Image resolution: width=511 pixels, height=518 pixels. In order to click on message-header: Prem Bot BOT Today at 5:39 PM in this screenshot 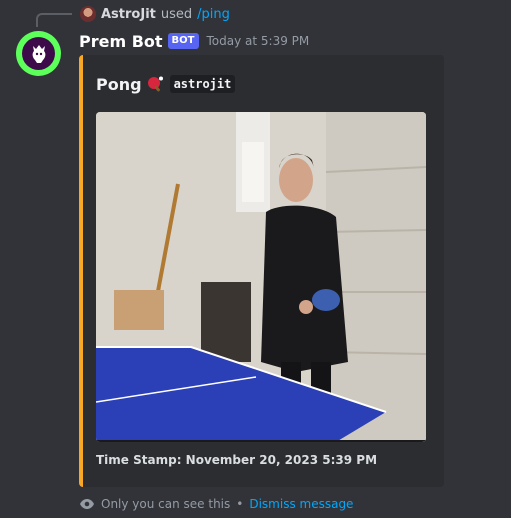, I will do `click(194, 41)`.